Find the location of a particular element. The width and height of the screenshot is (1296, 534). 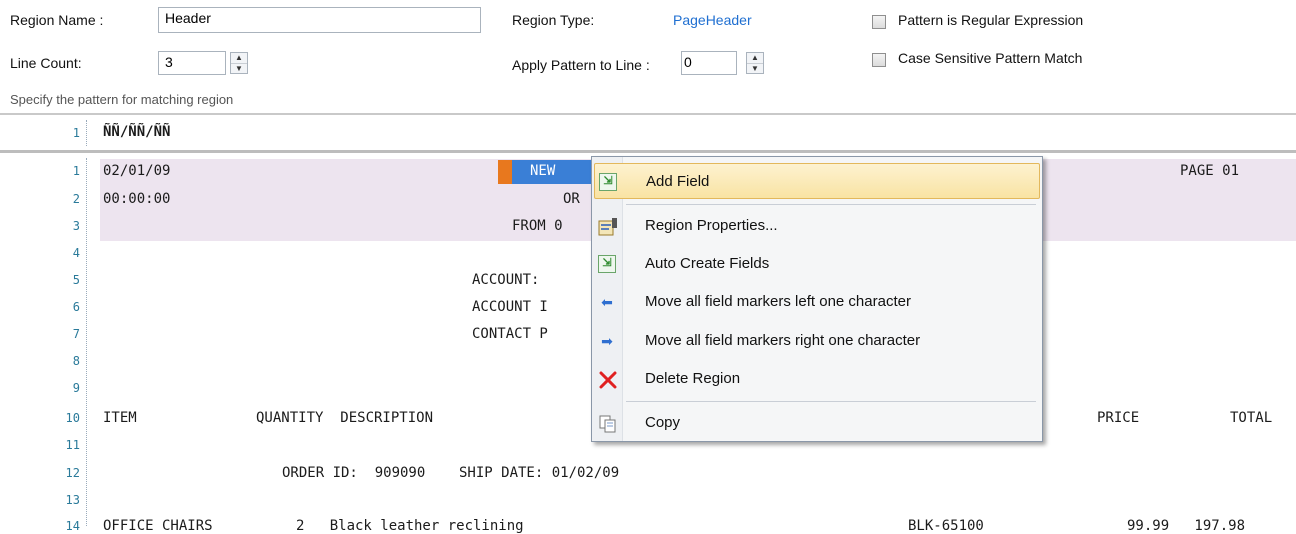

menu-item-delete-region: Delete Region is located at coordinates (817, 379).